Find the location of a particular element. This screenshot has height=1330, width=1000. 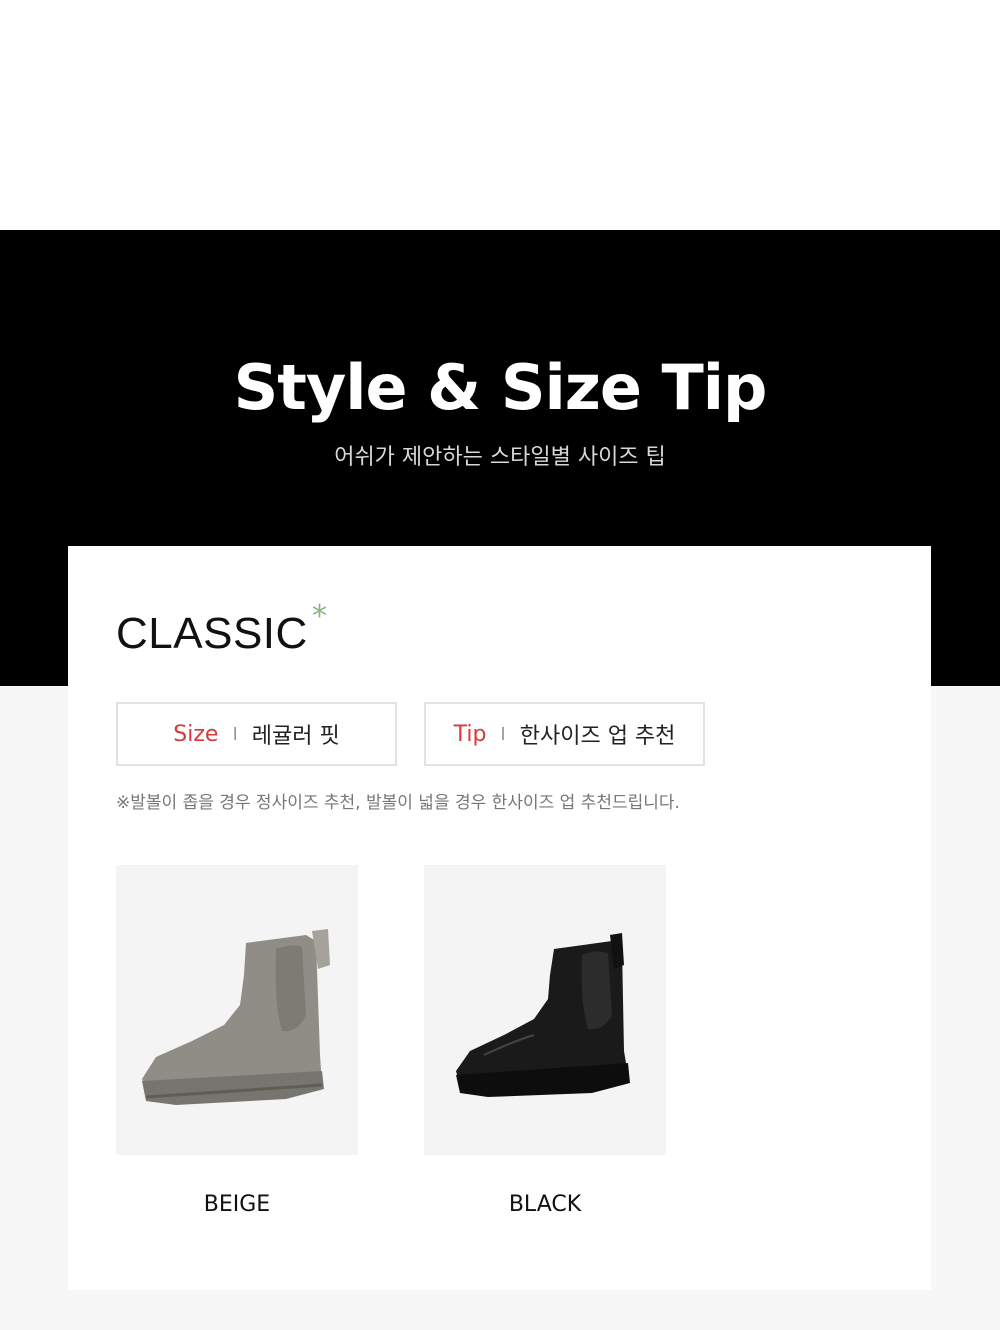

beige-chelsea-boot-icon is located at coordinates (236, 1017).